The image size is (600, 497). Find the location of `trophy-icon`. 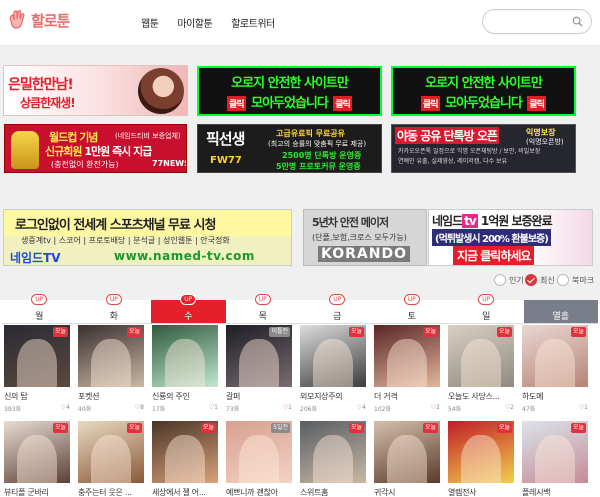

trophy-icon is located at coordinates (25, 150).